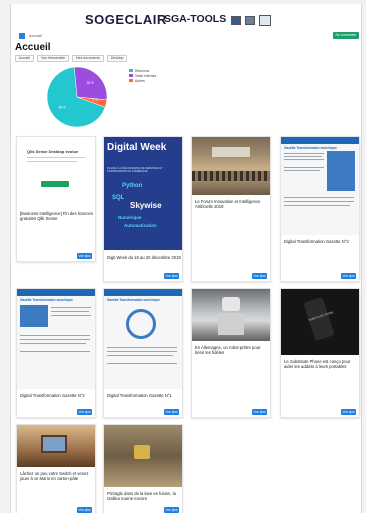  I want to click on card-title: Digit Week du 16 au 20 décembre 2019, so click(144, 257).